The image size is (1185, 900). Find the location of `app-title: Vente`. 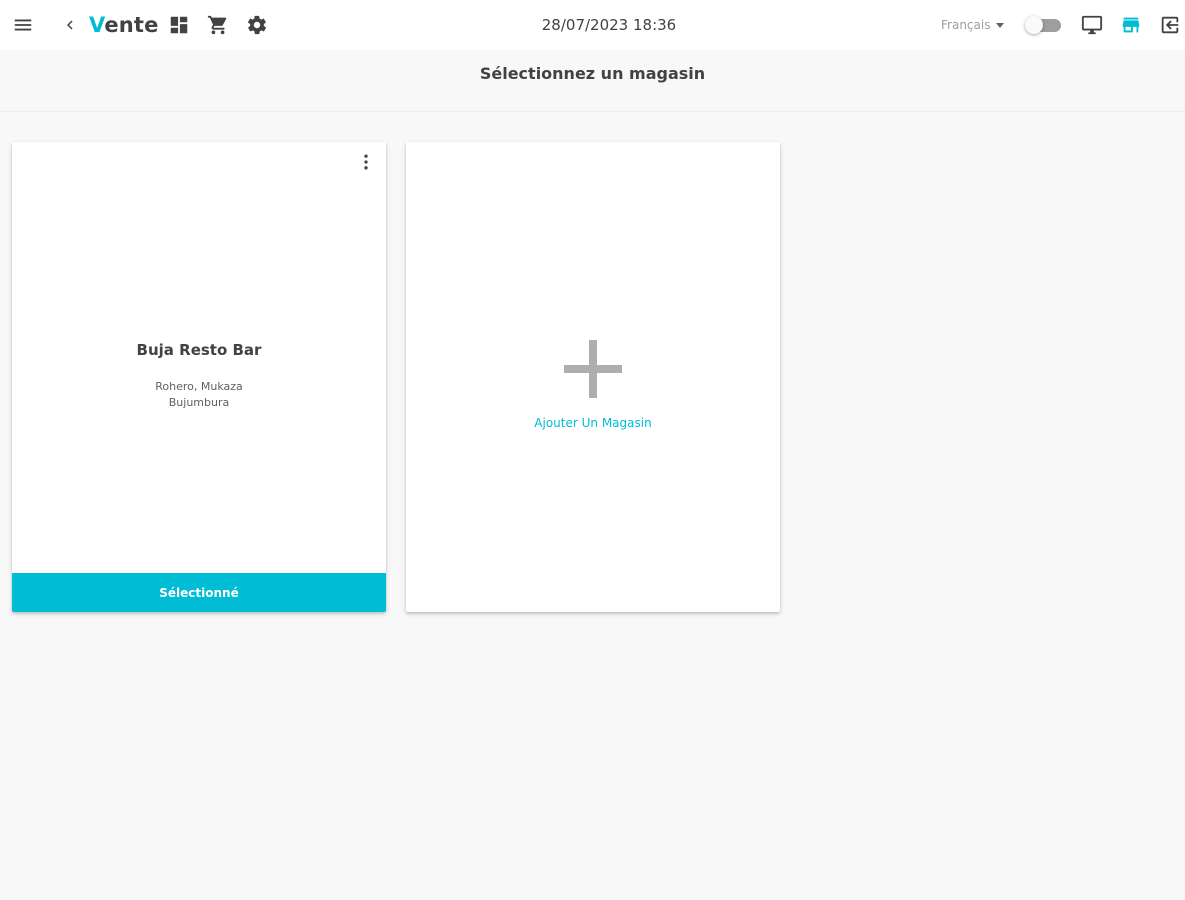

app-title: Vente is located at coordinates (124, 25).